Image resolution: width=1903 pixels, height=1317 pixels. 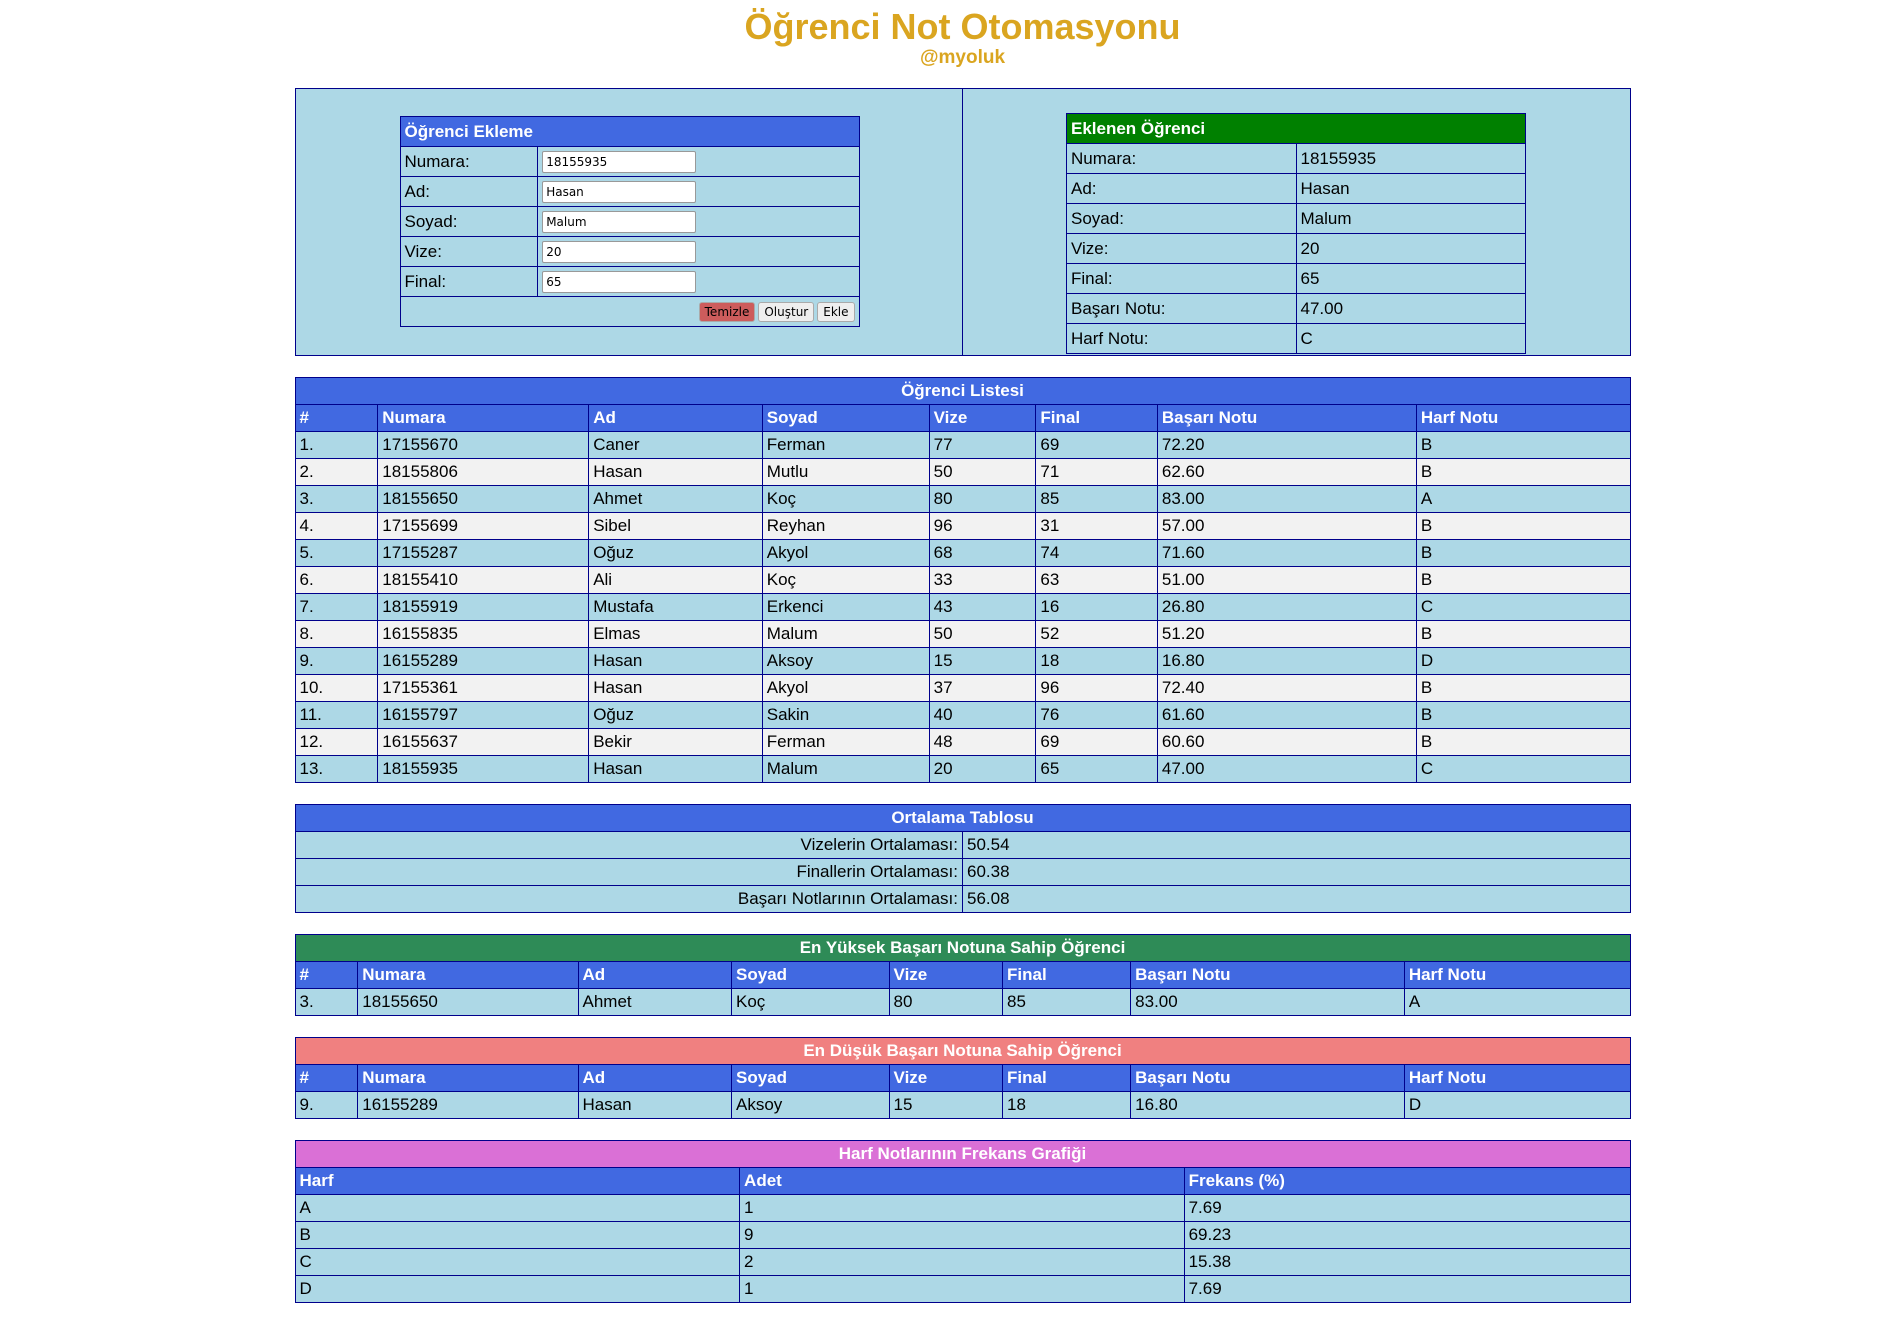 What do you see at coordinates (962, 845) in the screenshot?
I see `average-row: Vizelerin Ortalaması: 50.54` at bounding box center [962, 845].